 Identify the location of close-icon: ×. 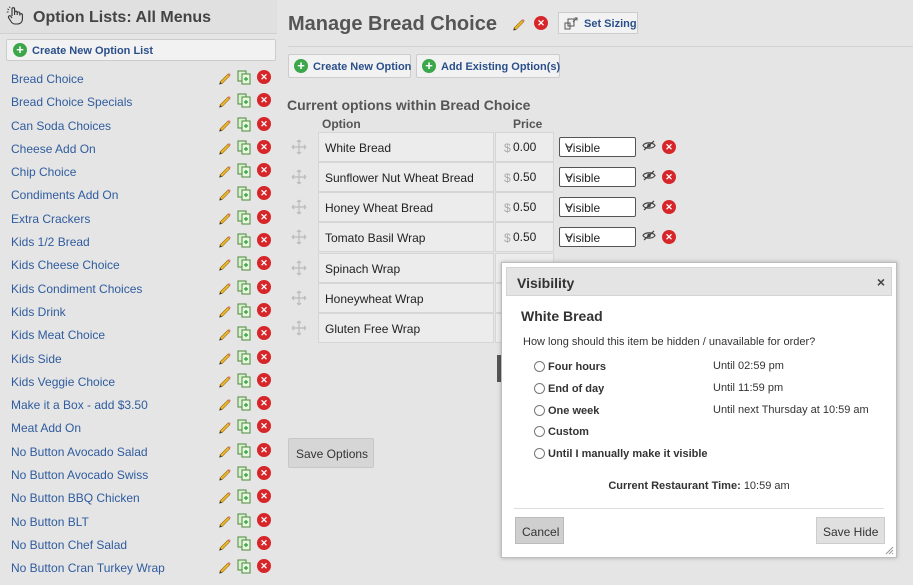
(881, 282).